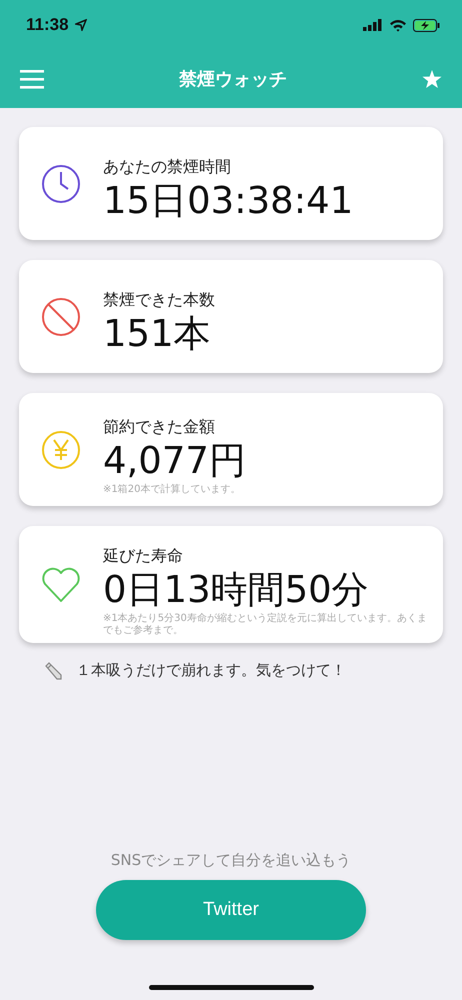 This screenshot has height=1000, width=462. What do you see at coordinates (61, 584) in the screenshot?
I see `heart-icon` at bounding box center [61, 584].